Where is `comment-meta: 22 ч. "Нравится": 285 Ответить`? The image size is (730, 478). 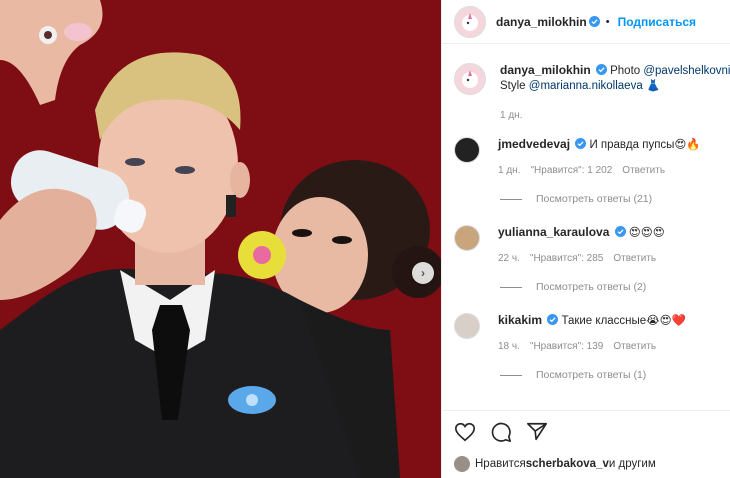 comment-meta: 22 ч. "Нравится": 285 Ответить is located at coordinates (581, 258).